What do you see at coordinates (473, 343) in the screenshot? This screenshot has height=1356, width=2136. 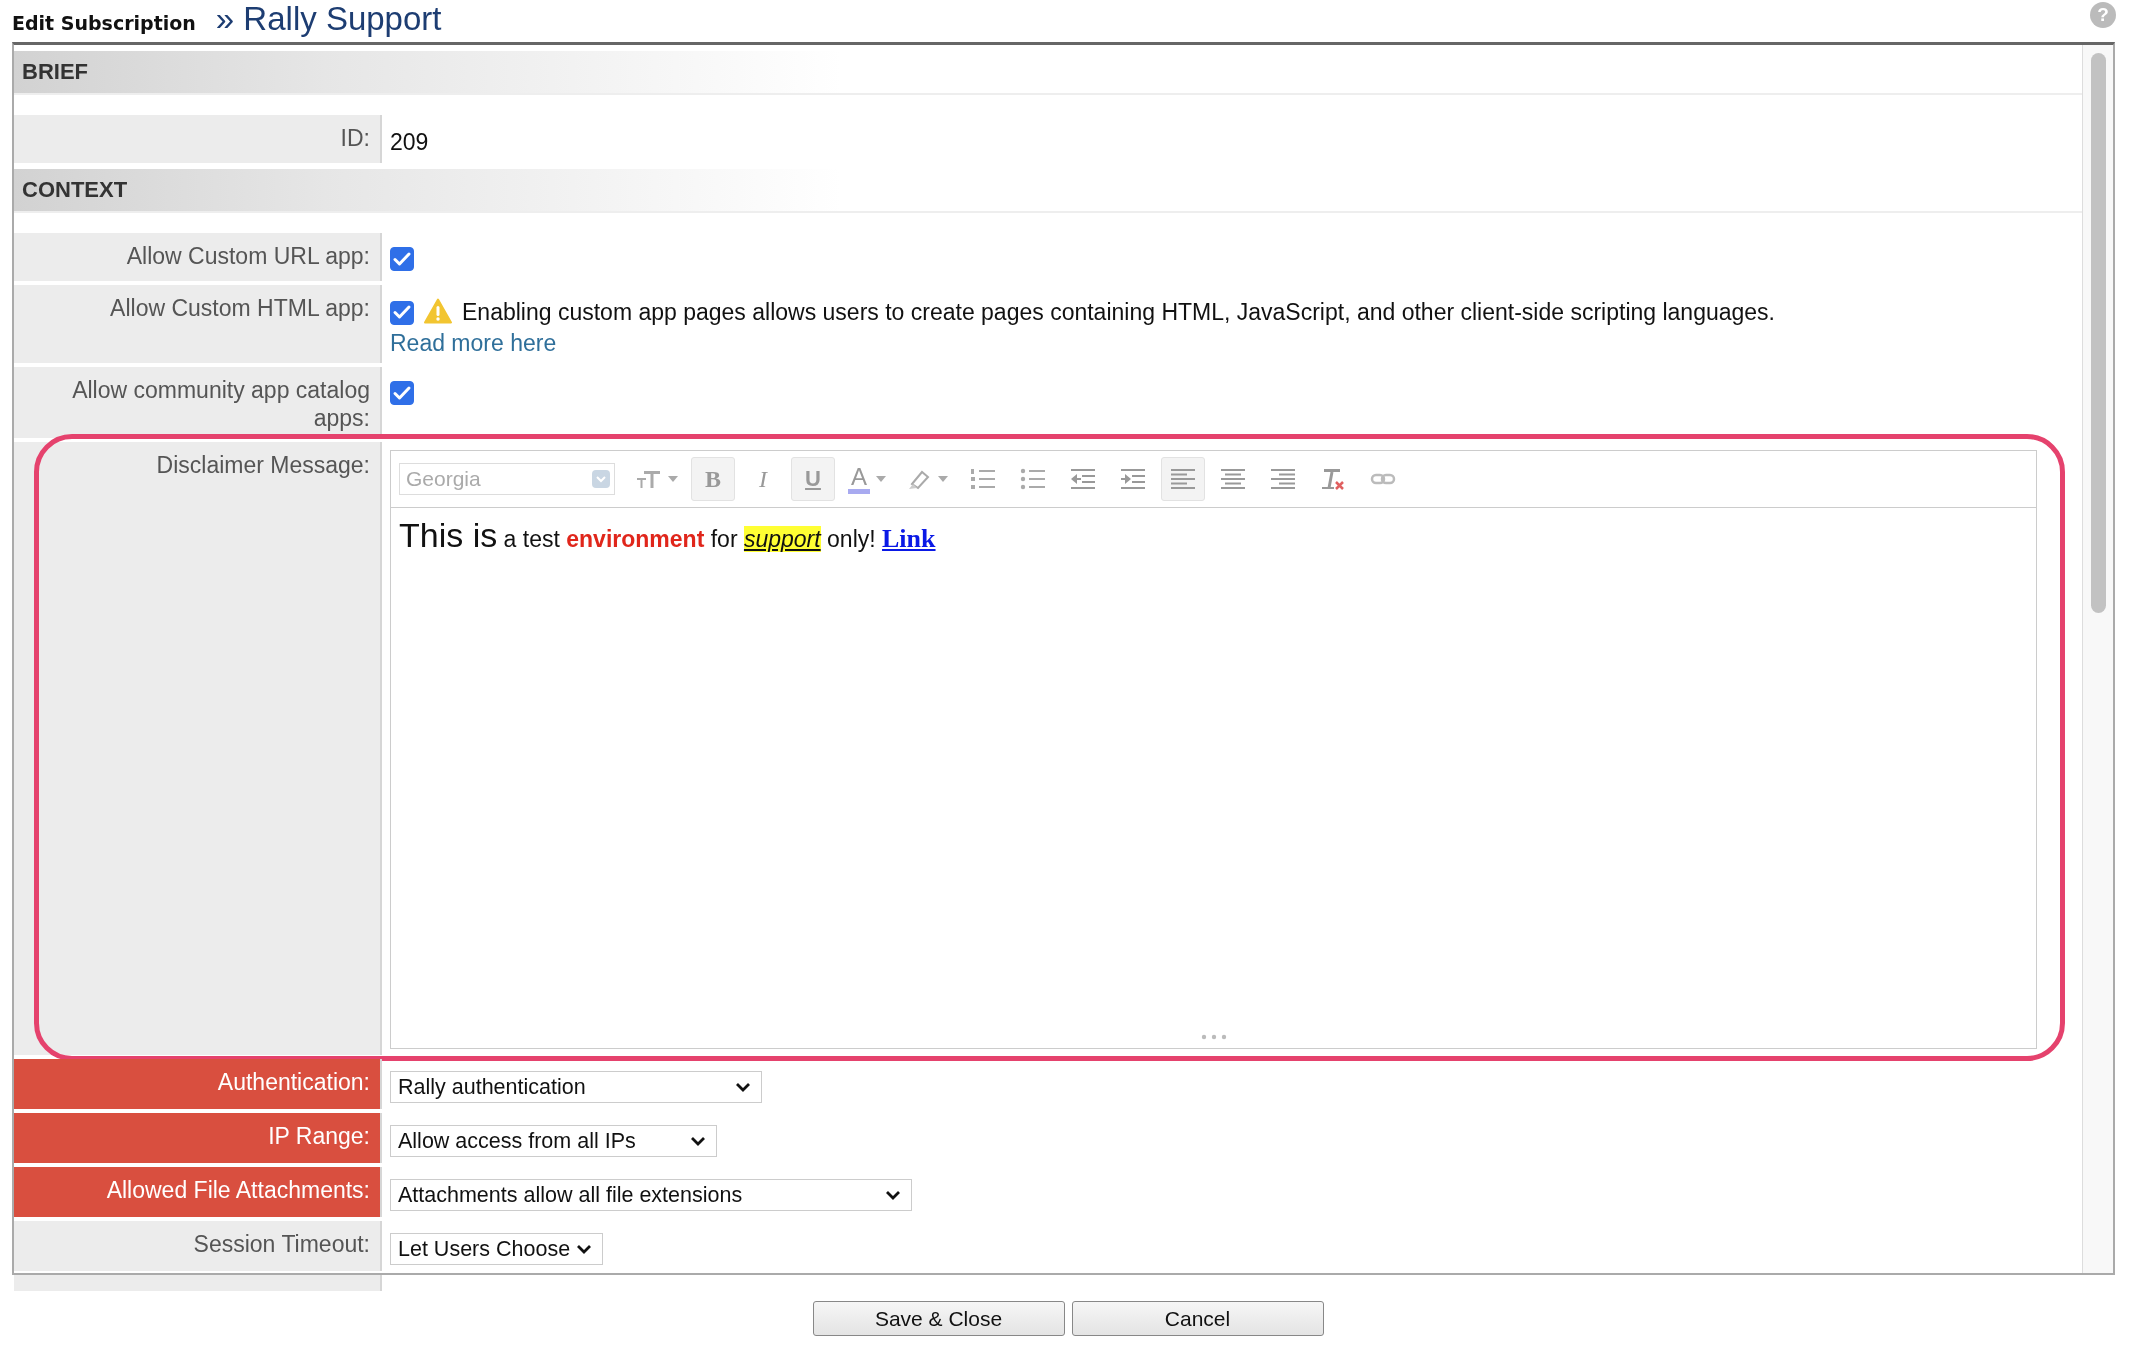 I see `read-more-link: Read more here` at bounding box center [473, 343].